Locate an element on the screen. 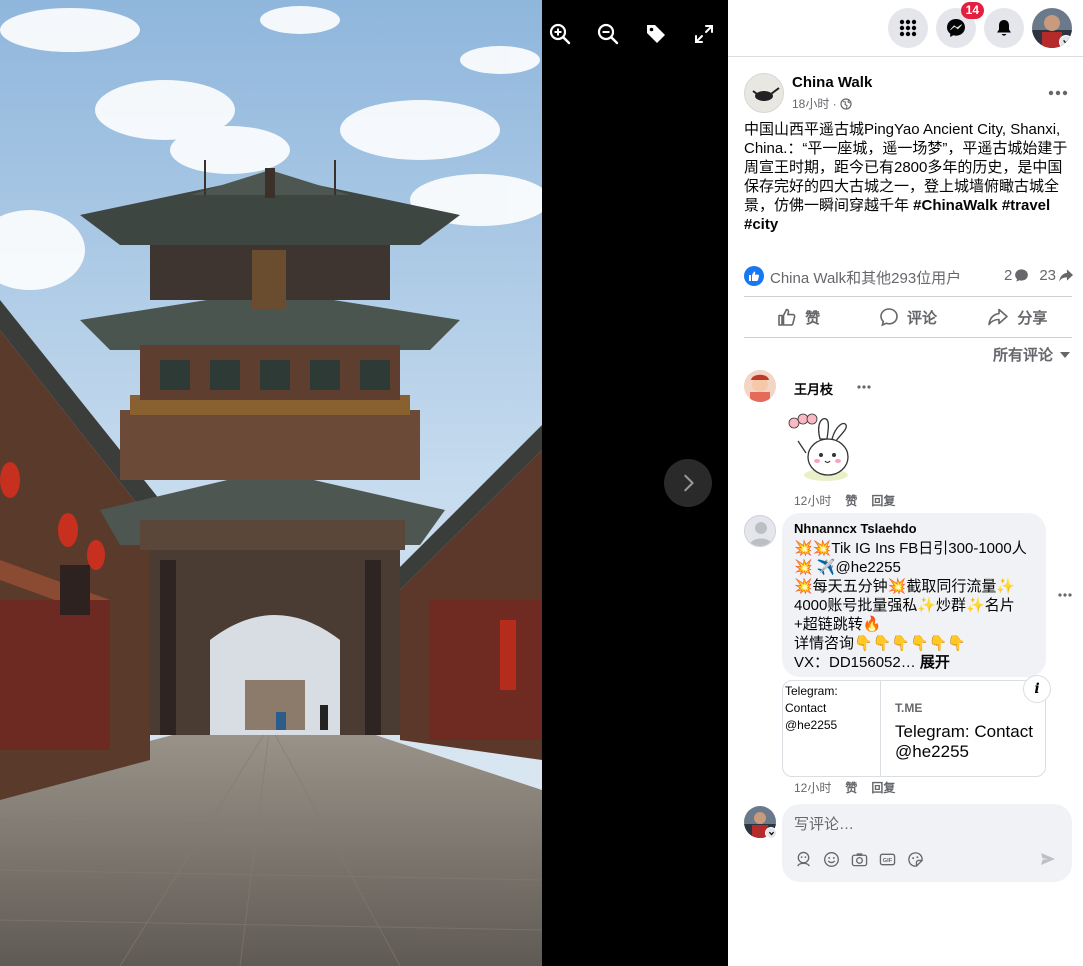 Image resolution: width=1083 pixels, height=966 pixels. chevron-right-icon is located at coordinates (689, 483).